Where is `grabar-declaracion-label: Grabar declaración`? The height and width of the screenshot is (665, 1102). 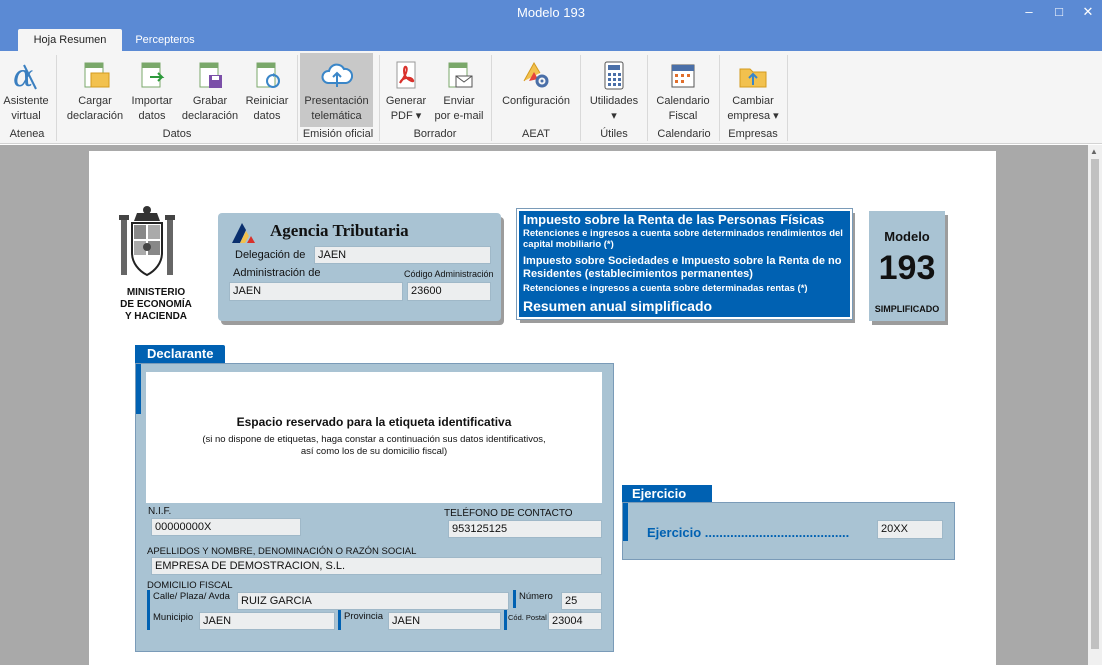 grabar-declaracion-label: Grabar declaración is located at coordinates (210, 108).